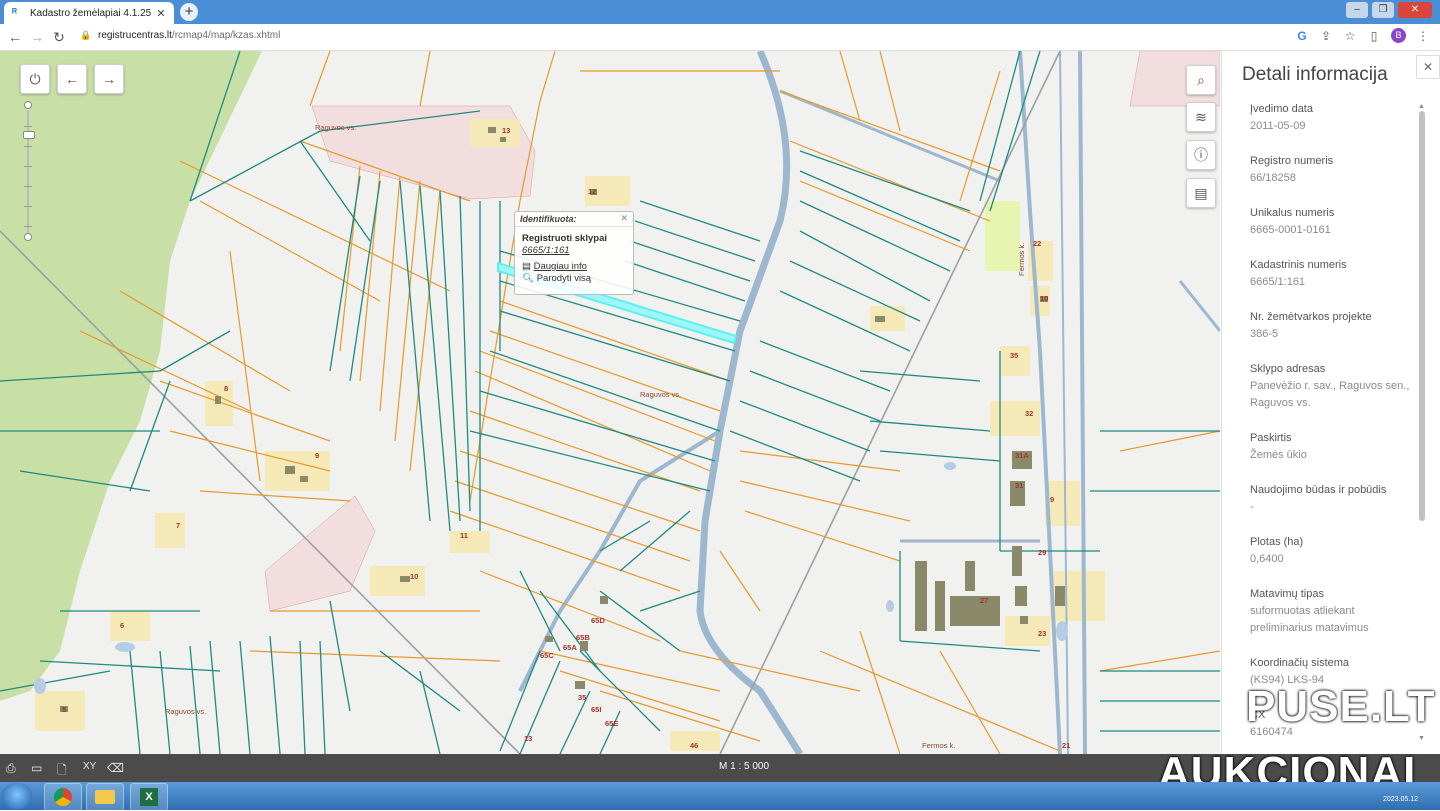 Image resolution: width=1440 pixels, height=811 pixels. I want to click on history-back-button: ←, so click(72, 79).